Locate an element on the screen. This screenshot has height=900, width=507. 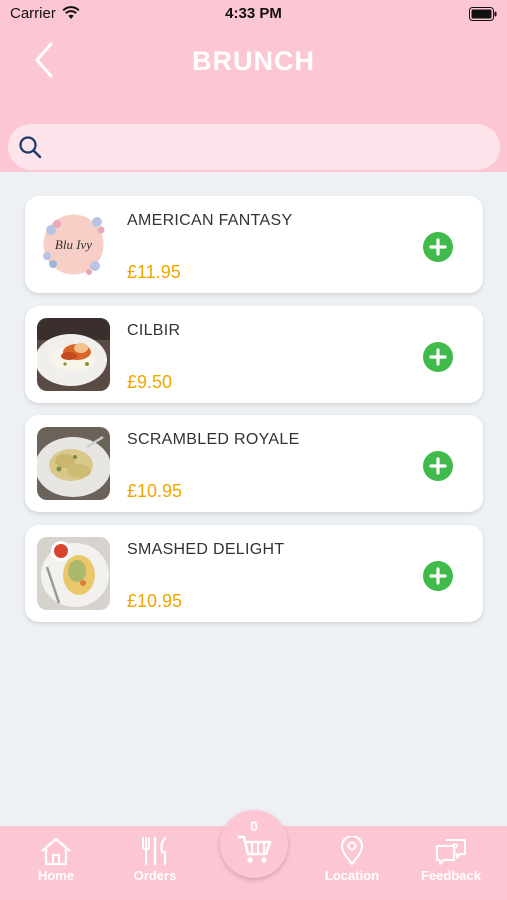
tab-location-label: Location is located at coordinates (352, 875).